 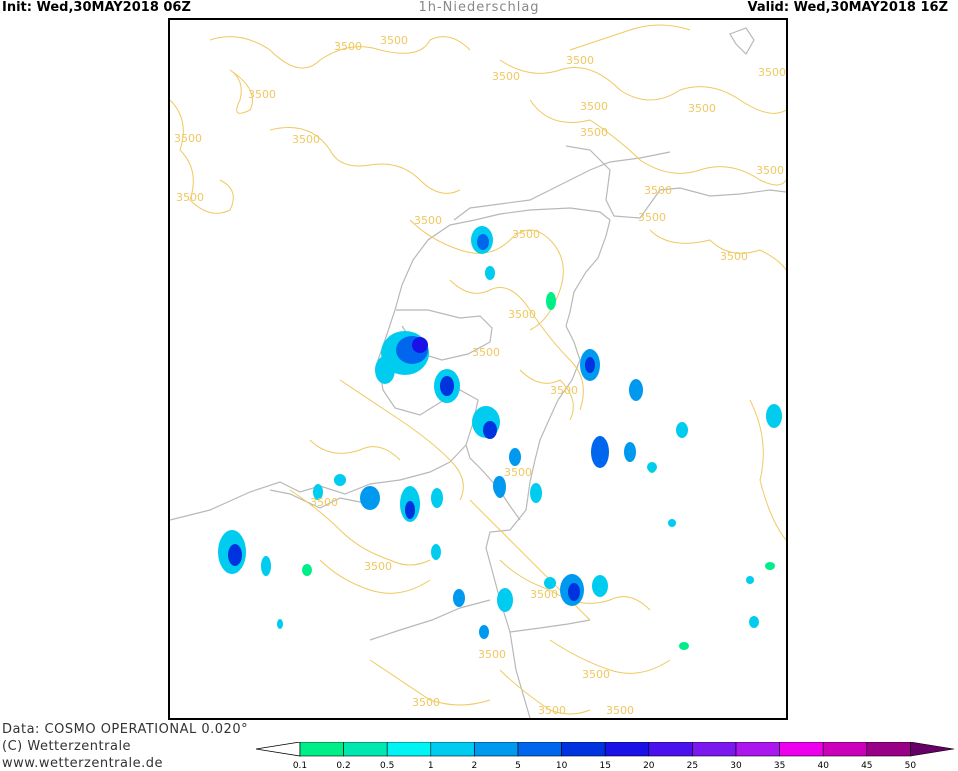 What do you see at coordinates (847, 7) in the screenshot?
I see `valid-time: Valid: Wed,30MAY2018 16Z` at bounding box center [847, 7].